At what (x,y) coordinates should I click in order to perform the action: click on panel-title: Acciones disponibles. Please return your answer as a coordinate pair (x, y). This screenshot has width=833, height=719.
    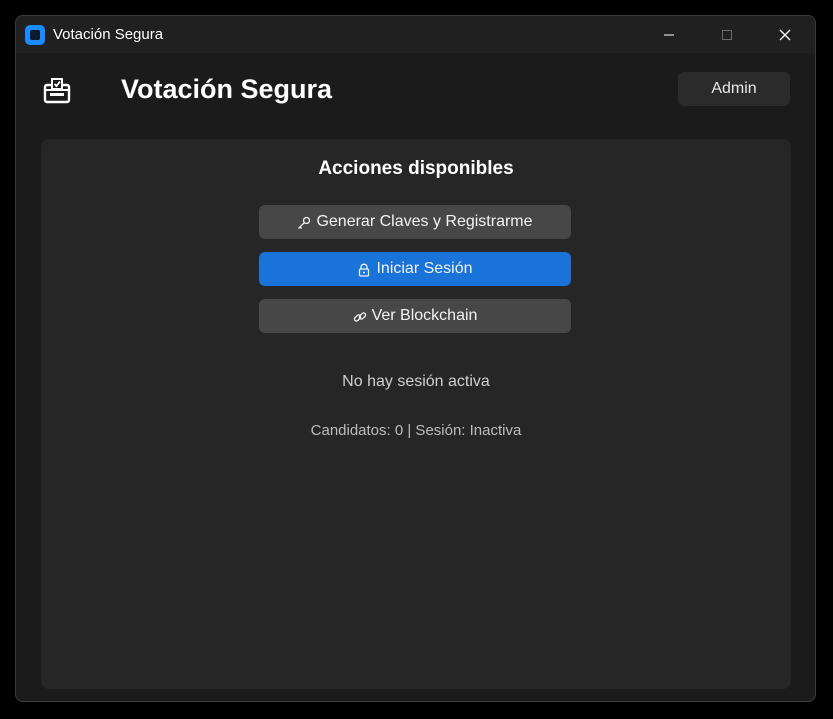
    Looking at the image, I should click on (416, 168).